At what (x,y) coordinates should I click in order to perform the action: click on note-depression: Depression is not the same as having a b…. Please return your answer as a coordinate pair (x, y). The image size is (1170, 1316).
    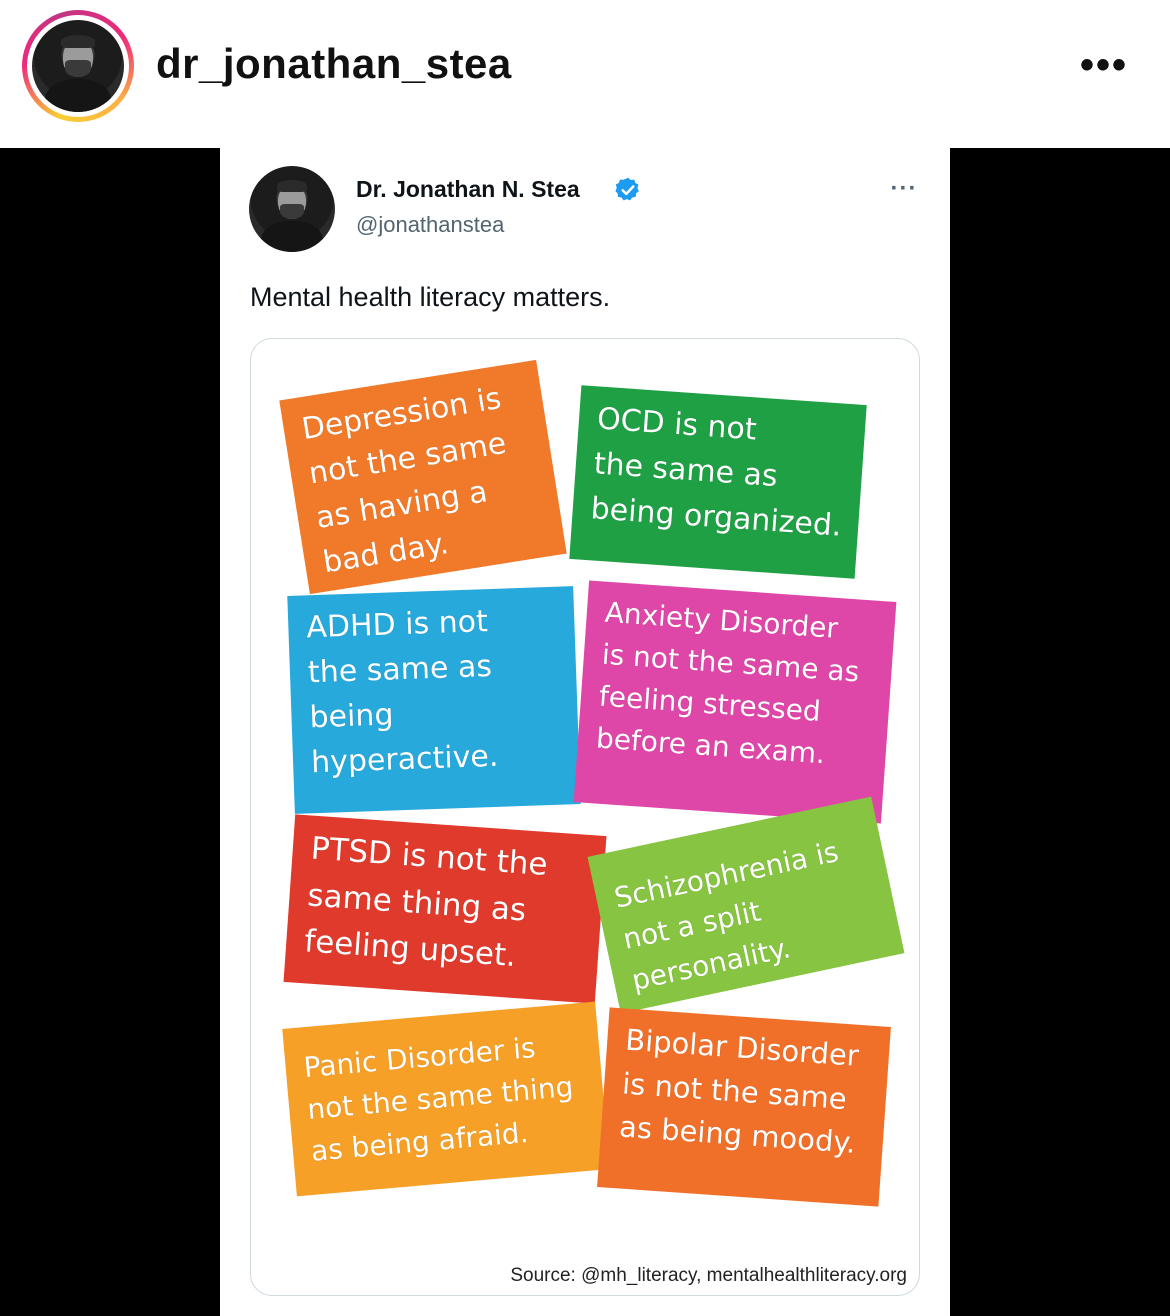
    Looking at the image, I should click on (423, 477).